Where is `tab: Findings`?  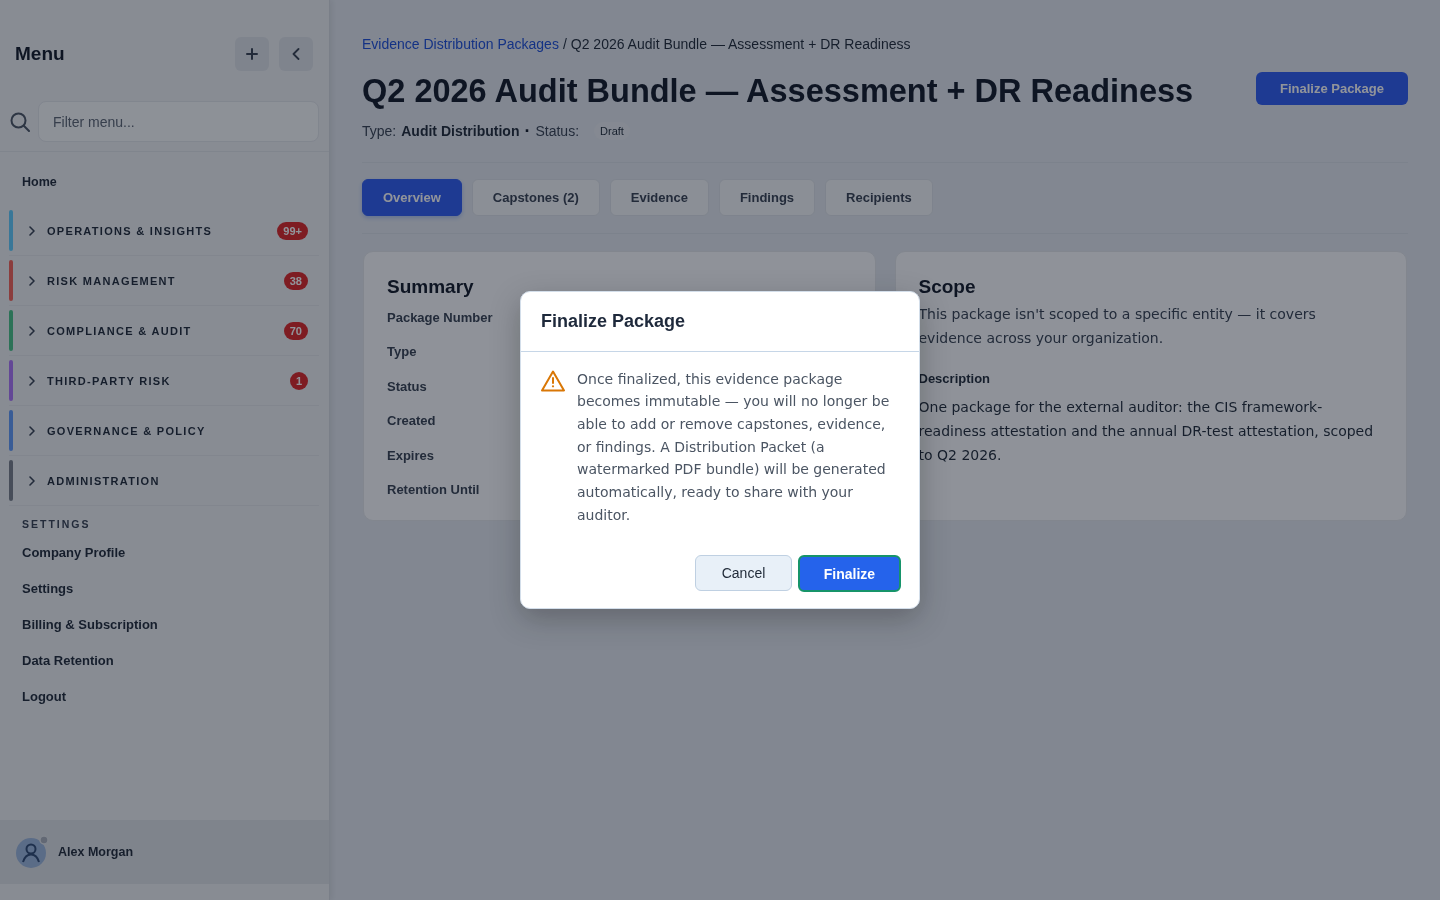 tab: Findings is located at coordinates (767, 197).